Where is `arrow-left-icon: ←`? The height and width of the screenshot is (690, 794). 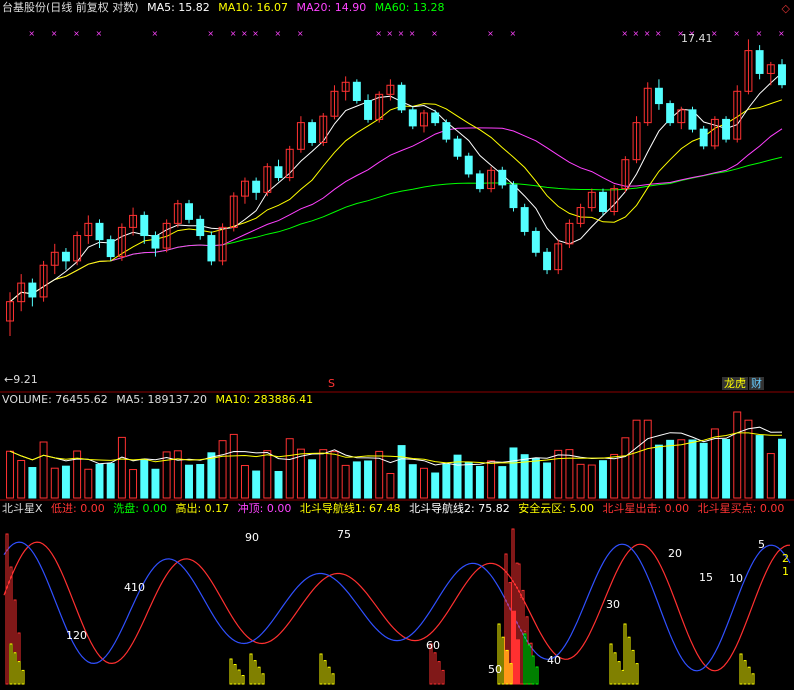
arrow-left-icon: ← is located at coordinates (9, 379).